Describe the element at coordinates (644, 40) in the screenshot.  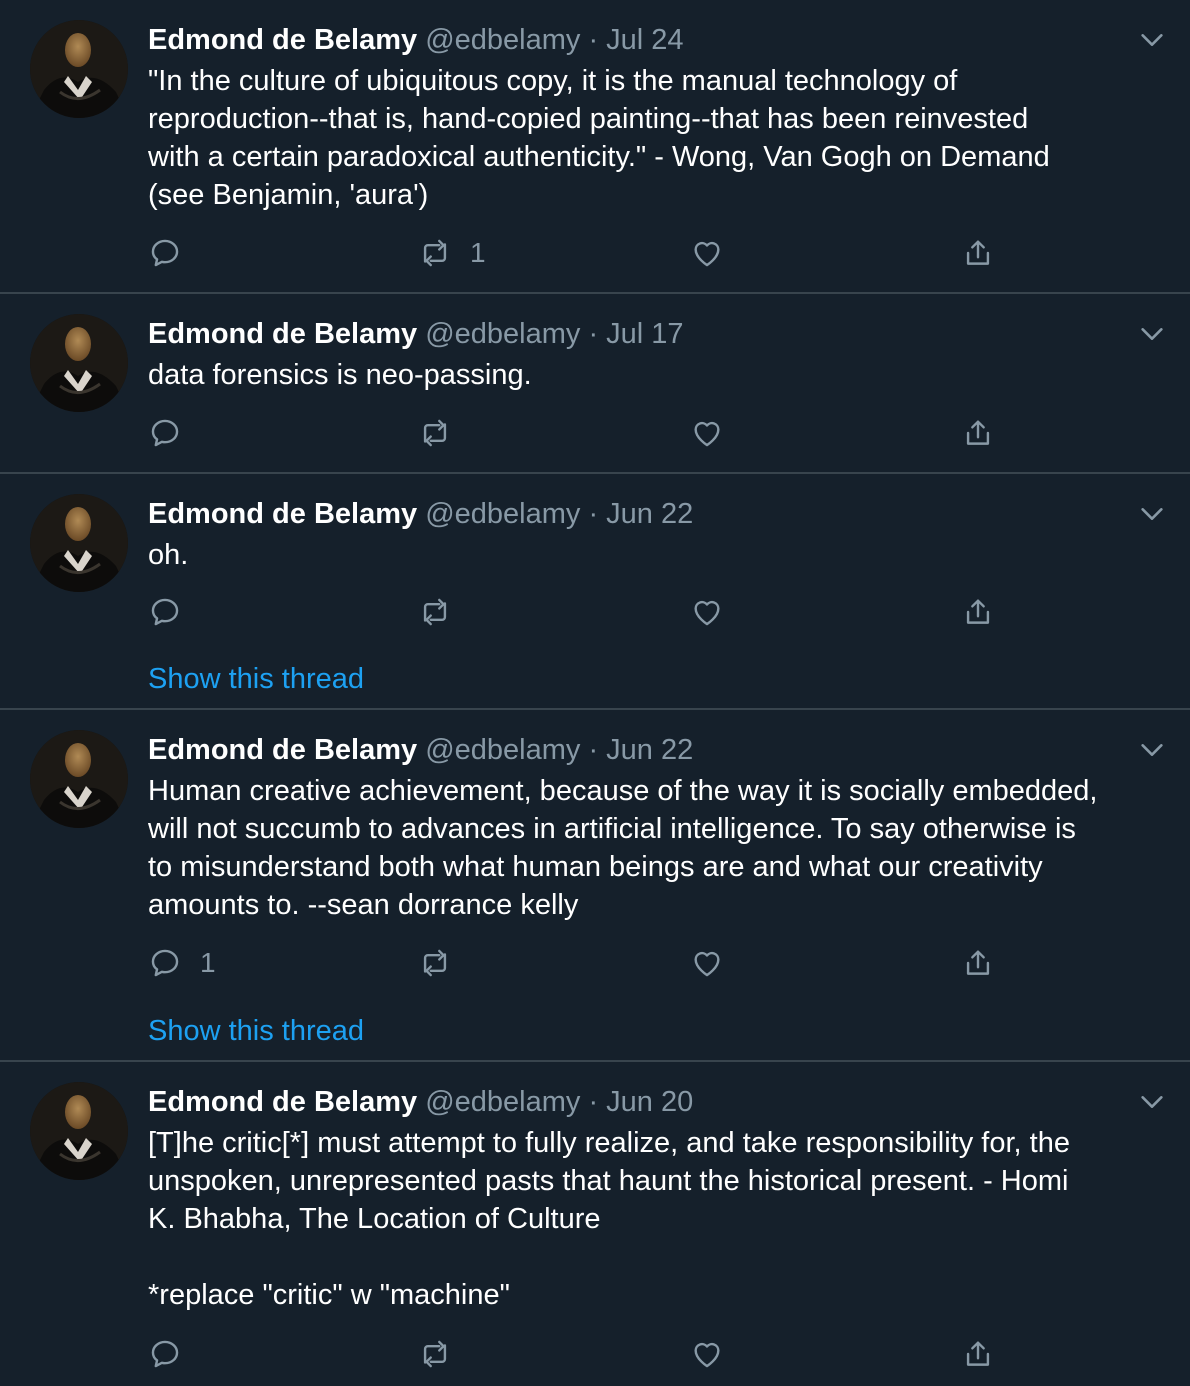
I see `tweet-date: Jul 24` at that location.